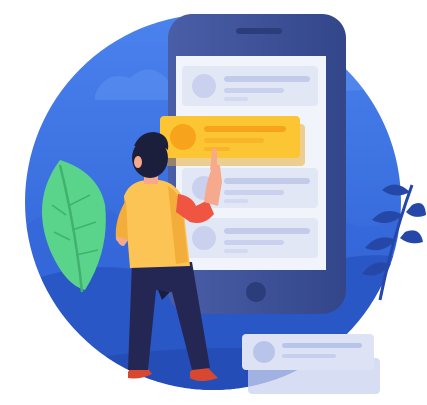 This screenshot has width=427, height=405. What do you see at coordinates (311, 364) in the screenshot?
I see `floating-cards` at bounding box center [311, 364].